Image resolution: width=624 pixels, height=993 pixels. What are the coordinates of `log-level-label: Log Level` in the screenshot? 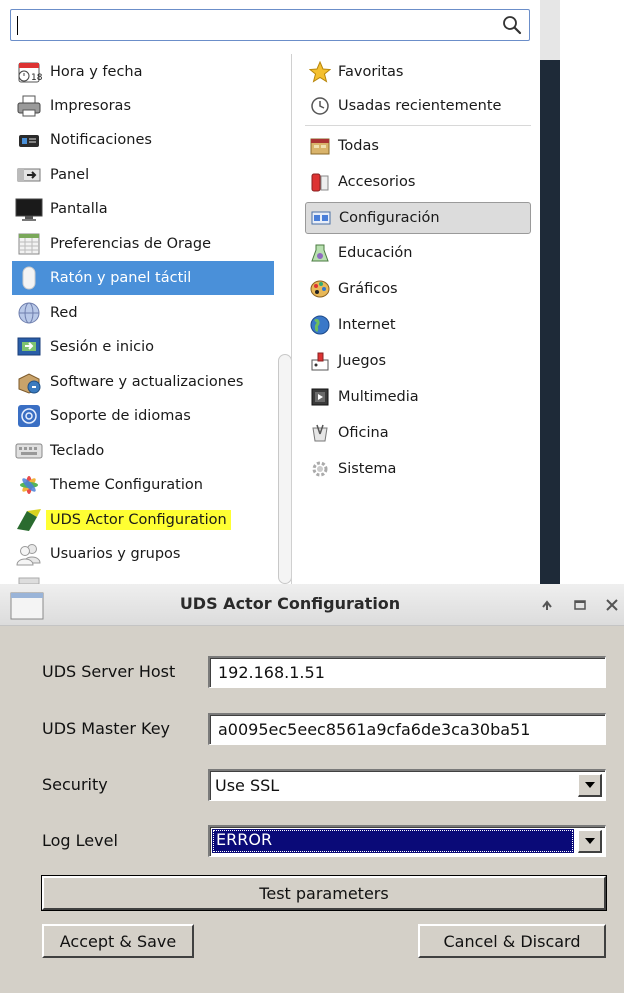 It's located at (80, 840).